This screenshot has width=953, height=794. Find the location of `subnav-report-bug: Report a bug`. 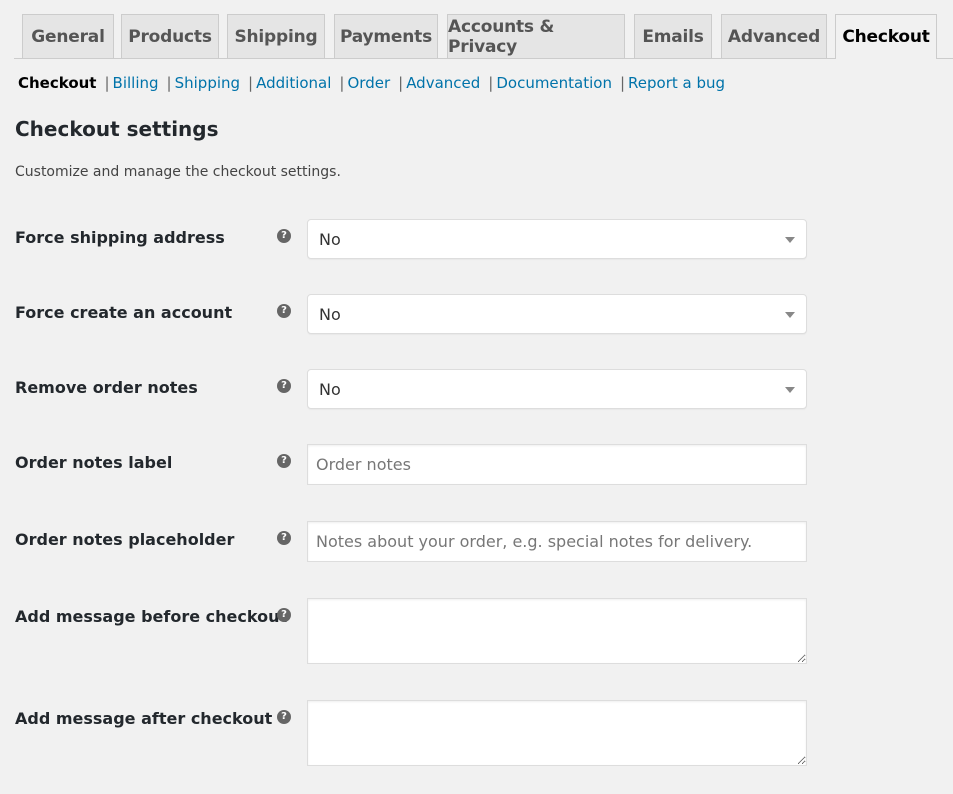

subnav-report-bug: Report a bug is located at coordinates (676, 83).